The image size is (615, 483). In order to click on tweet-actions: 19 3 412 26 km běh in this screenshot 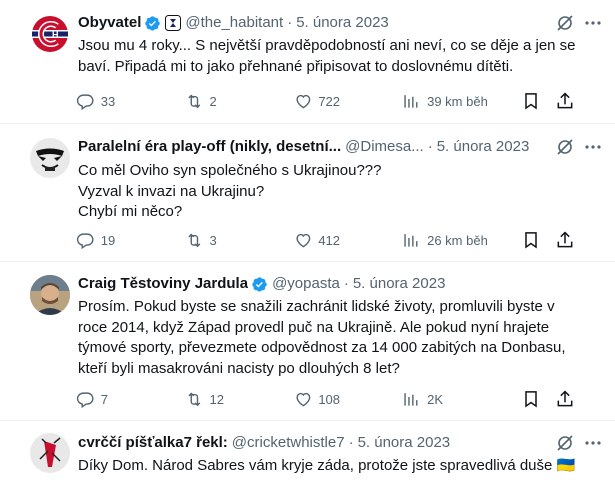, I will do `click(325, 240)`.